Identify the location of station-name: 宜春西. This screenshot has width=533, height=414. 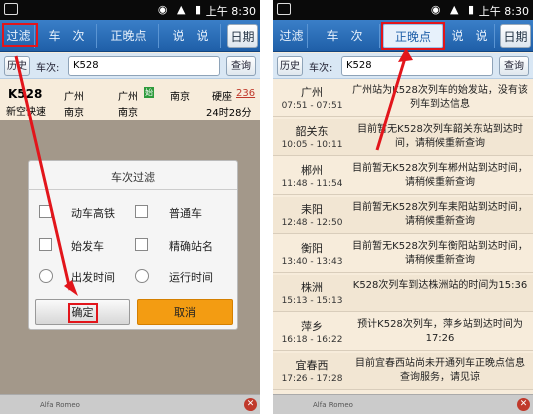
(312, 365).